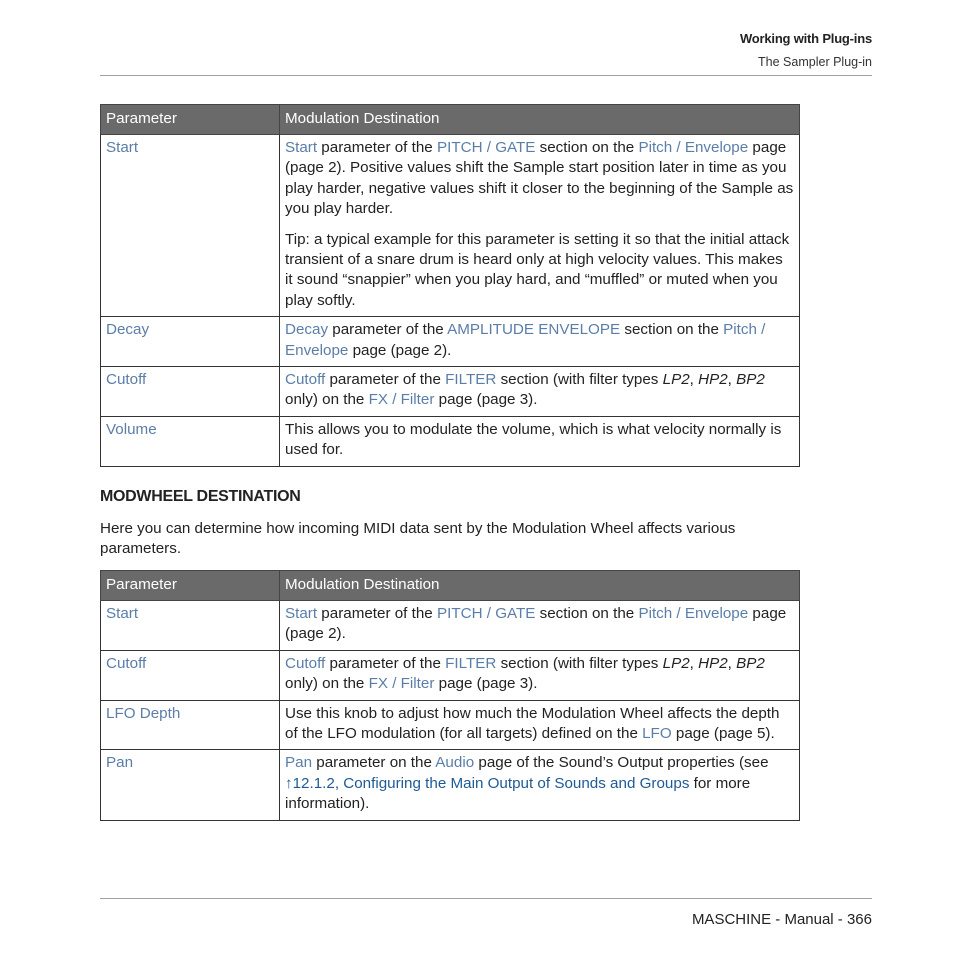 This screenshot has height=954, width=954. I want to click on parameter-link: LFO Depth, so click(143, 713).